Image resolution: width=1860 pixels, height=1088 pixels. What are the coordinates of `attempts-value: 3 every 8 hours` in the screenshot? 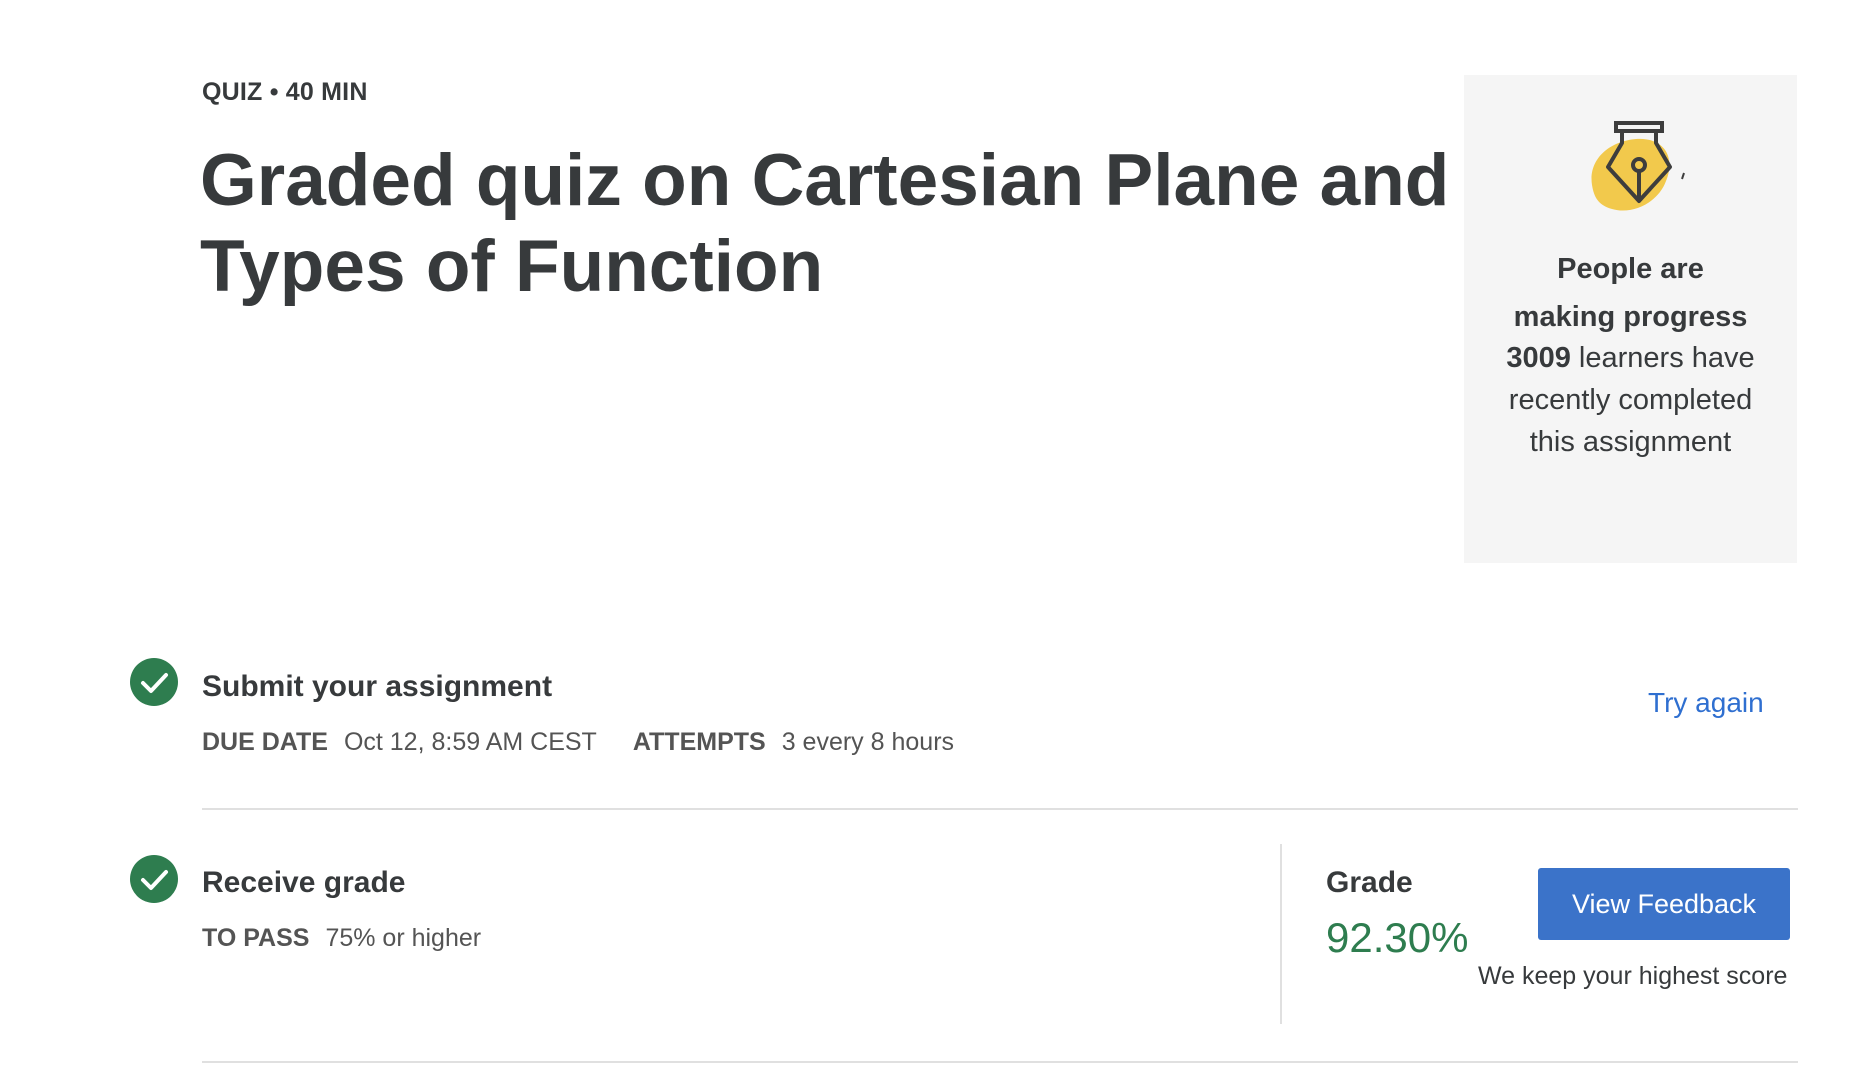 It's located at (868, 742).